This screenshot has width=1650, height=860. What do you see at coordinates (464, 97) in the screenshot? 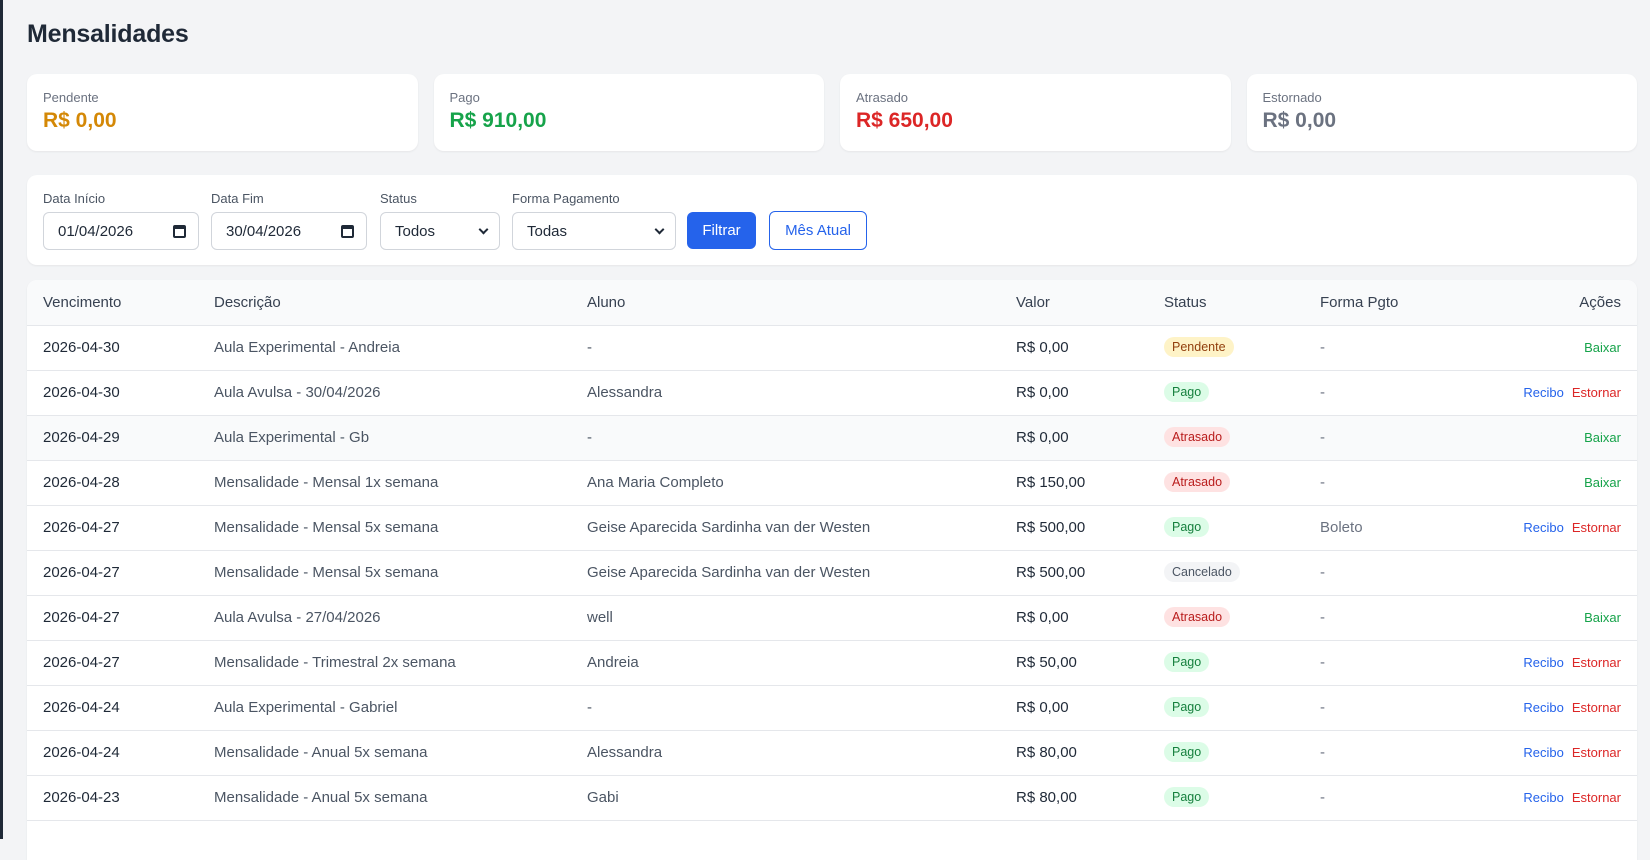
I see `card-label: Pago` at bounding box center [464, 97].